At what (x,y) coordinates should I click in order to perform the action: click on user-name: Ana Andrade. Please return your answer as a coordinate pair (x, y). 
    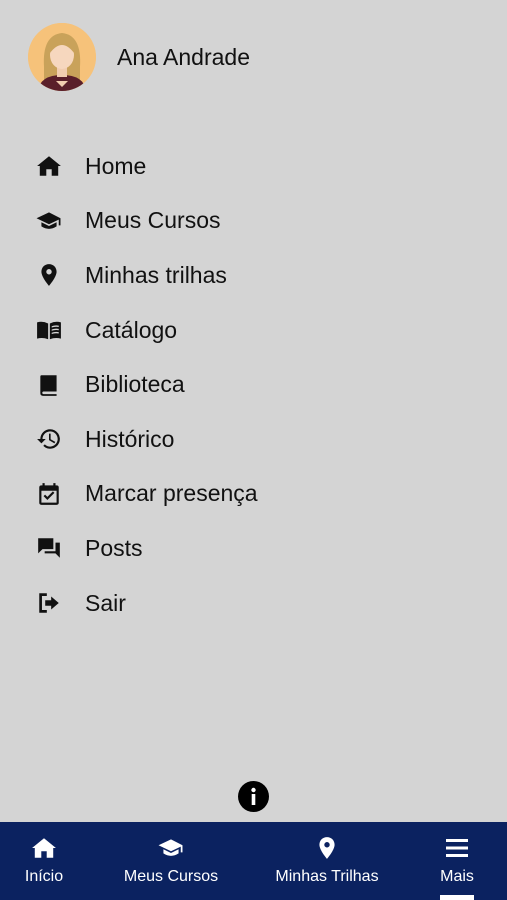
    Looking at the image, I should click on (184, 56).